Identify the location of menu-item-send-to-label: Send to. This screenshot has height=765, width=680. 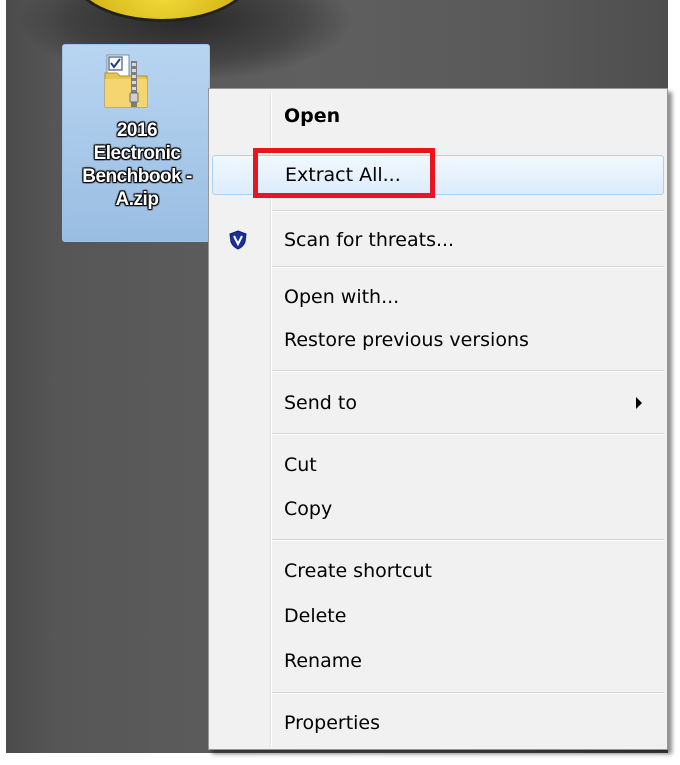
(320, 403).